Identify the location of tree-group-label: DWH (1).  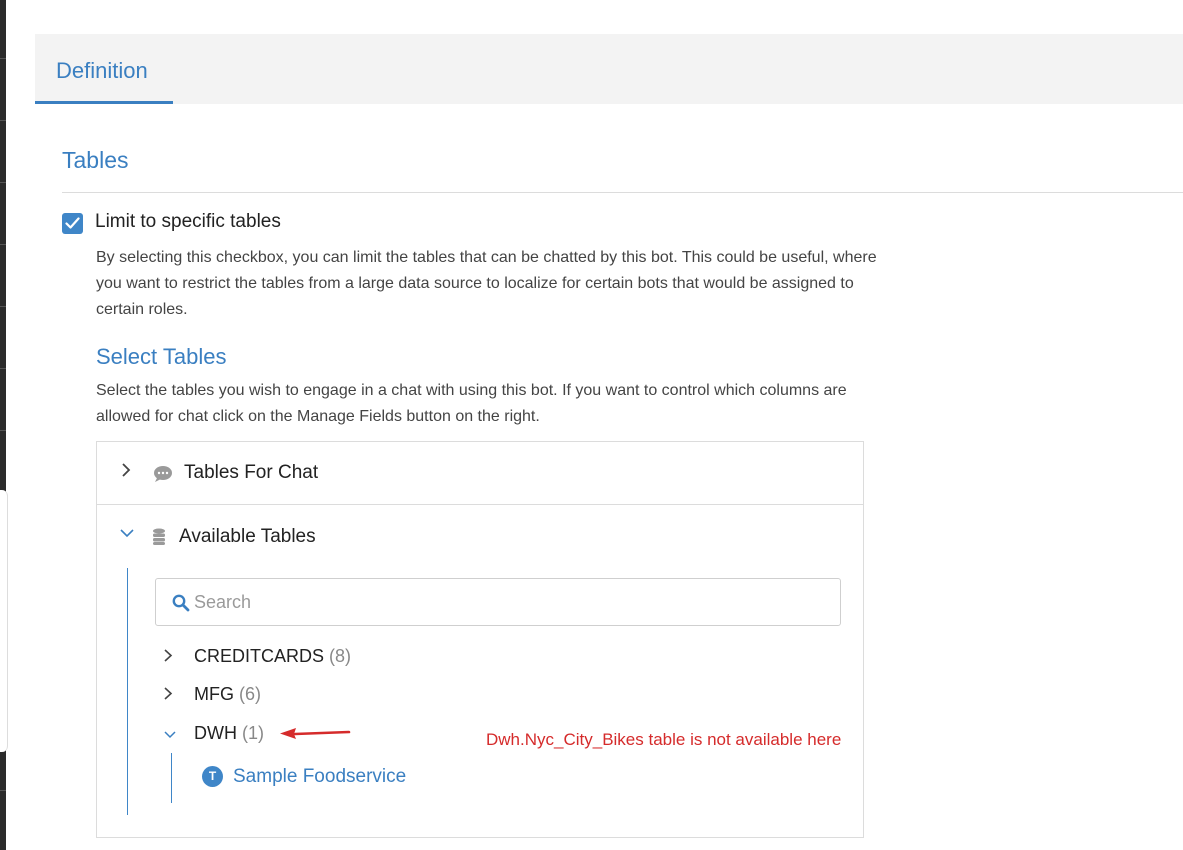
(229, 733).